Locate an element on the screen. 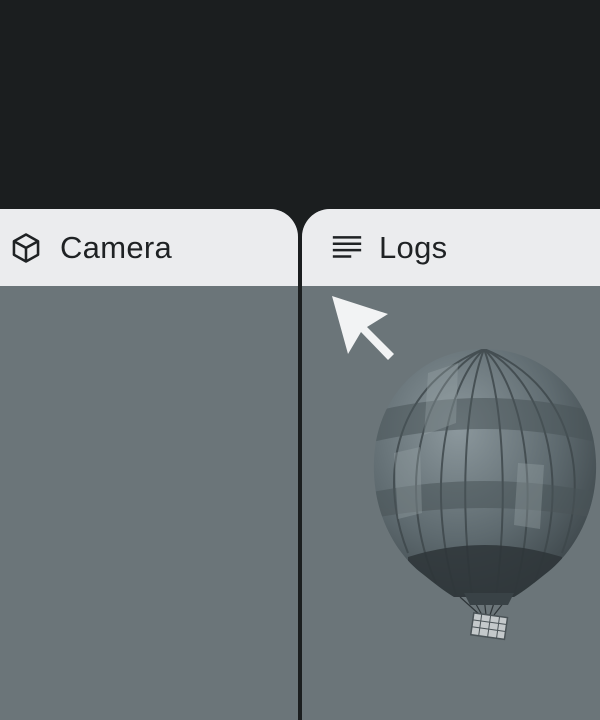  cube-icon is located at coordinates (26, 248).